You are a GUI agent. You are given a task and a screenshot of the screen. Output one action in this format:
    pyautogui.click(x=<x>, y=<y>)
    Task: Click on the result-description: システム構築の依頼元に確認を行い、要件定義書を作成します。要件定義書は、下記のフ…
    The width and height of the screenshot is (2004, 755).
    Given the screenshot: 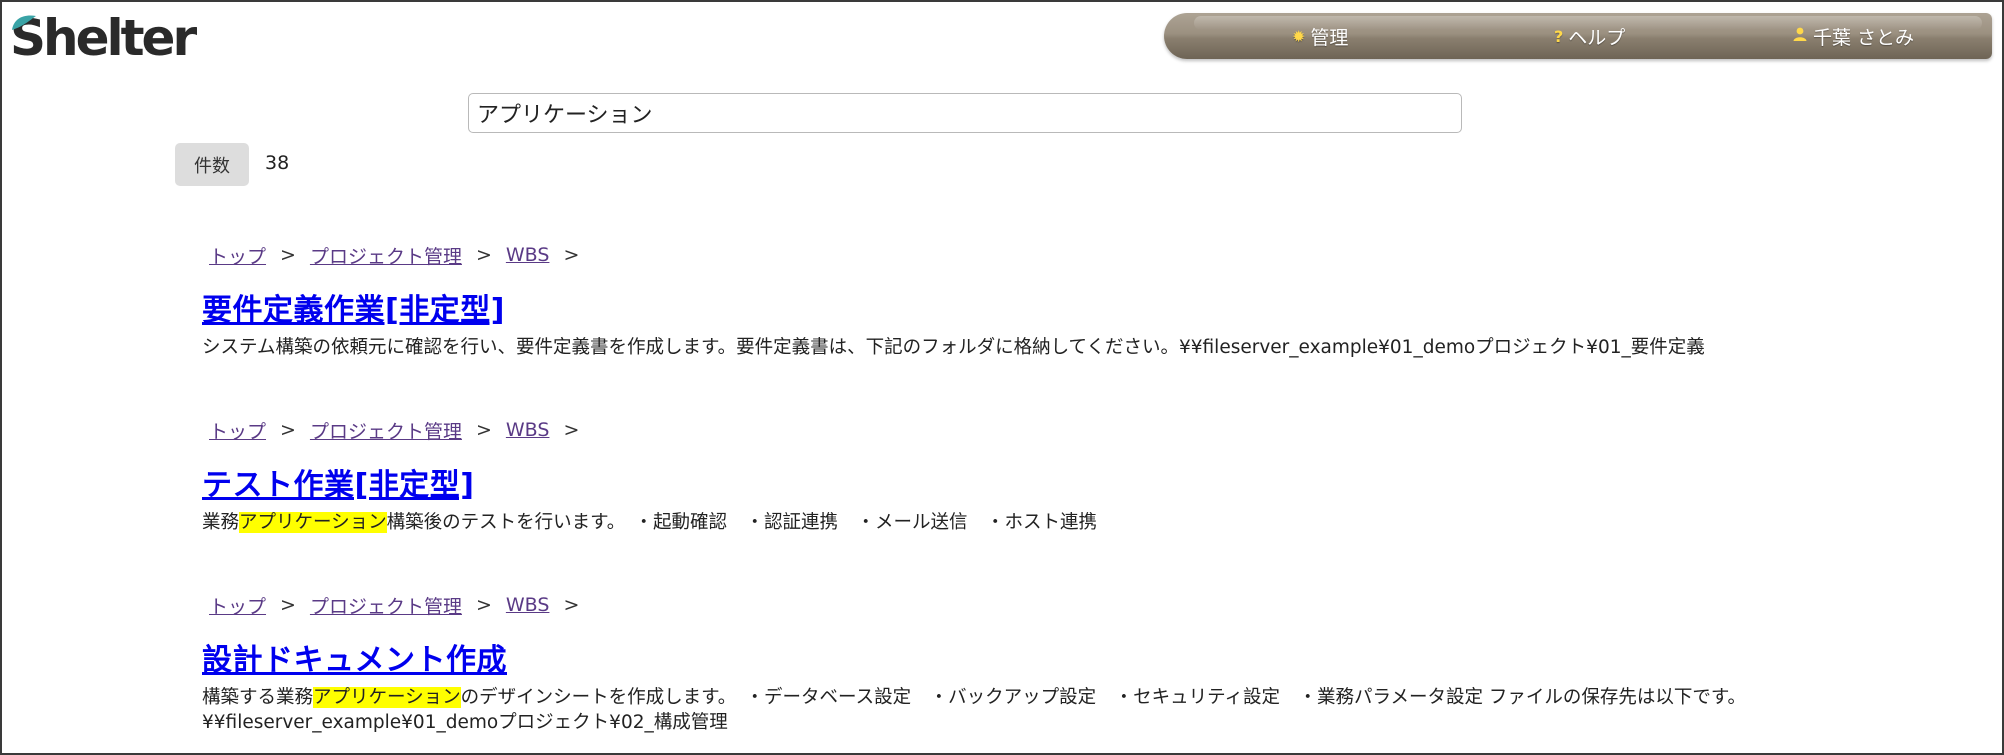 What is the action you would take?
    pyautogui.click(x=1097, y=347)
    